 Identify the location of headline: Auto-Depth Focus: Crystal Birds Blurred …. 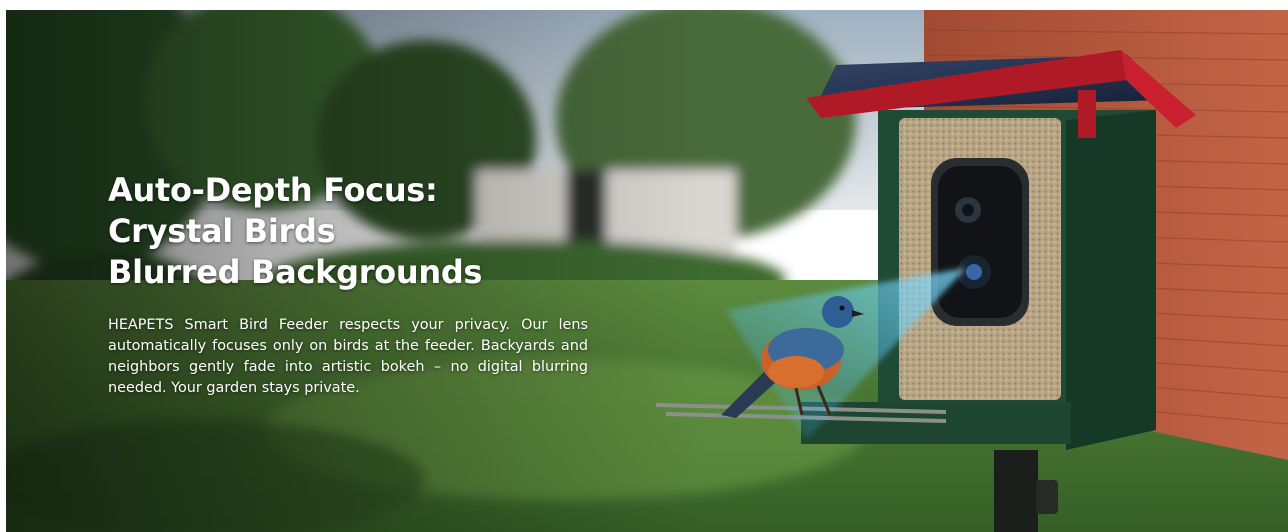
(348, 231).